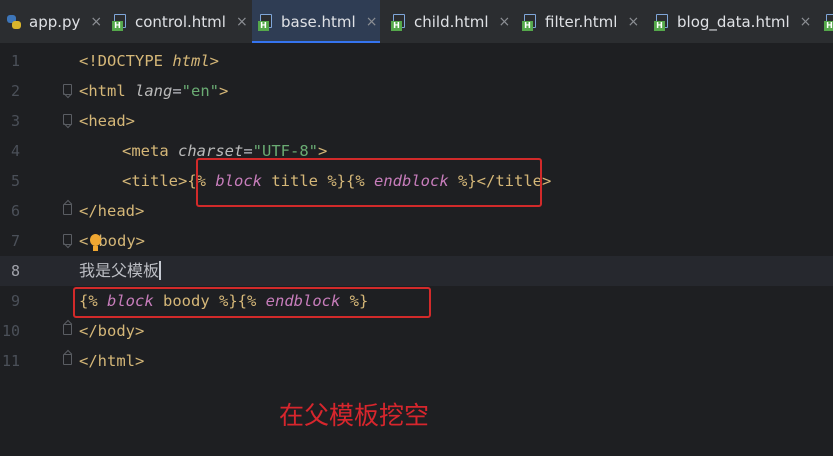  Describe the element at coordinates (416, 91) in the screenshot. I see `code-line: 2 <html lang="en">` at that location.